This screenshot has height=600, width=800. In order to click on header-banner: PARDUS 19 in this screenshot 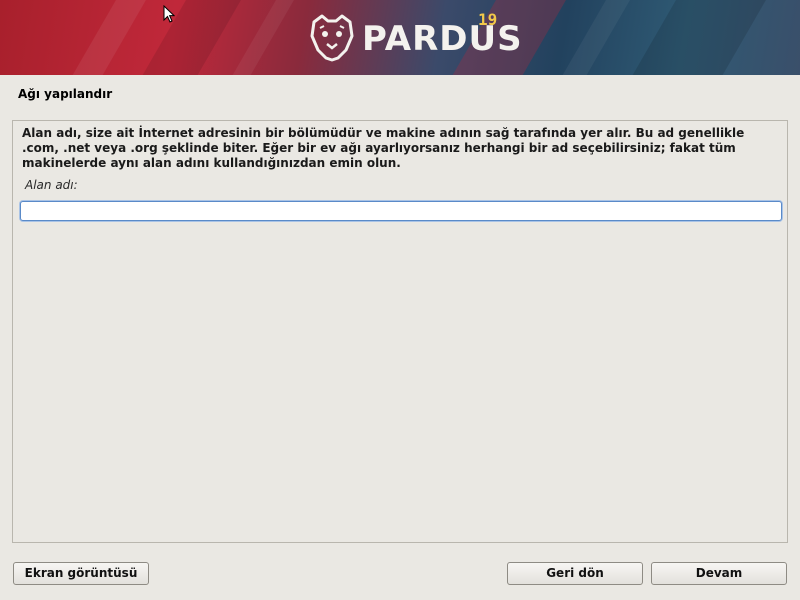, I will do `click(400, 37)`.